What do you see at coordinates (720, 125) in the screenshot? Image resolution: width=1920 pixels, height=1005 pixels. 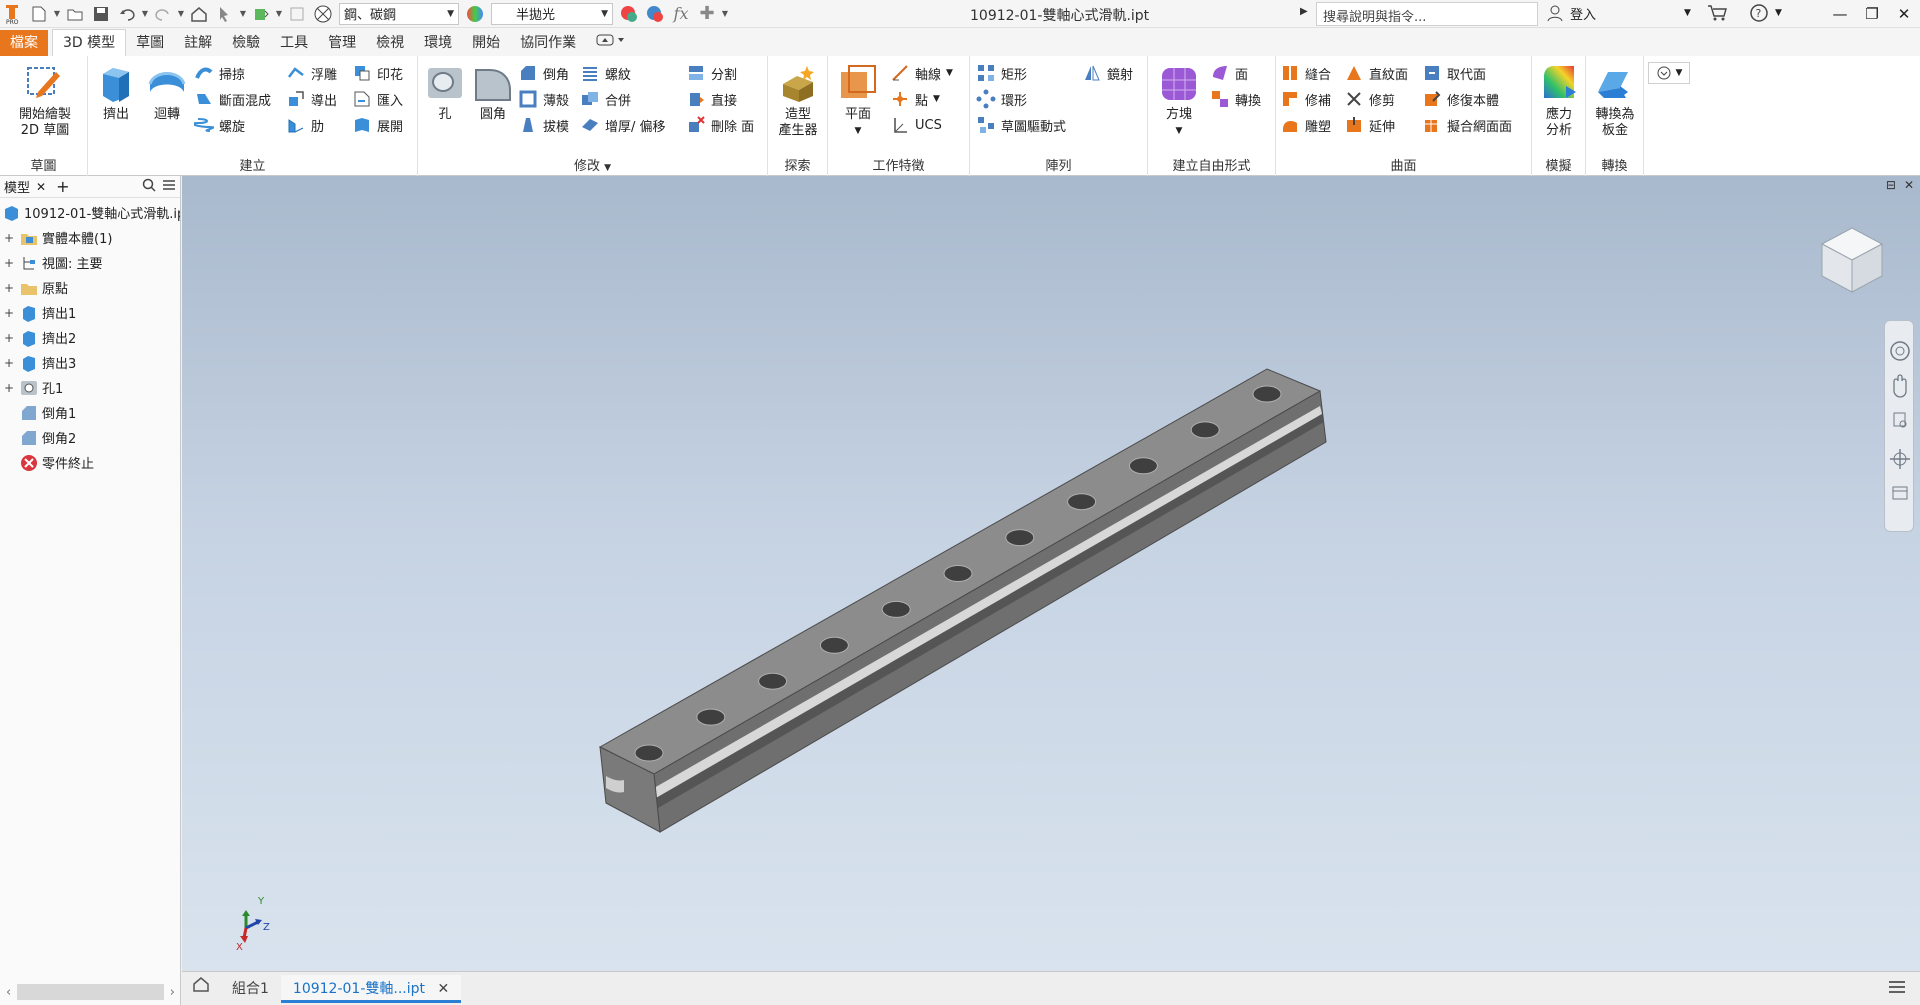 I see `delete-face-button: 刪除 面` at bounding box center [720, 125].